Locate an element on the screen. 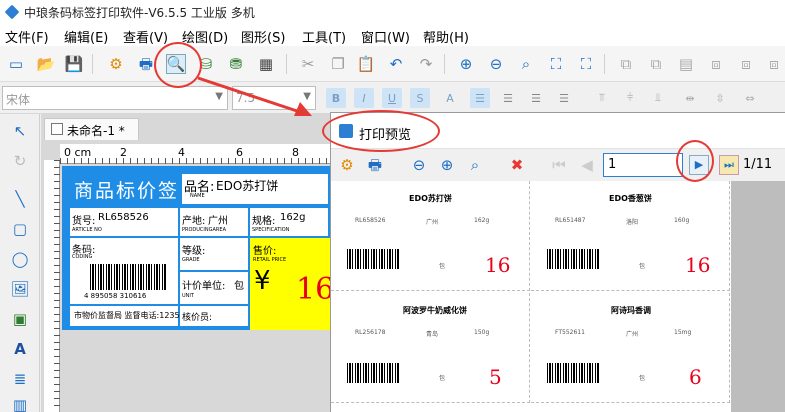  redo-icon: ↷ is located at coordinates (426, 64).